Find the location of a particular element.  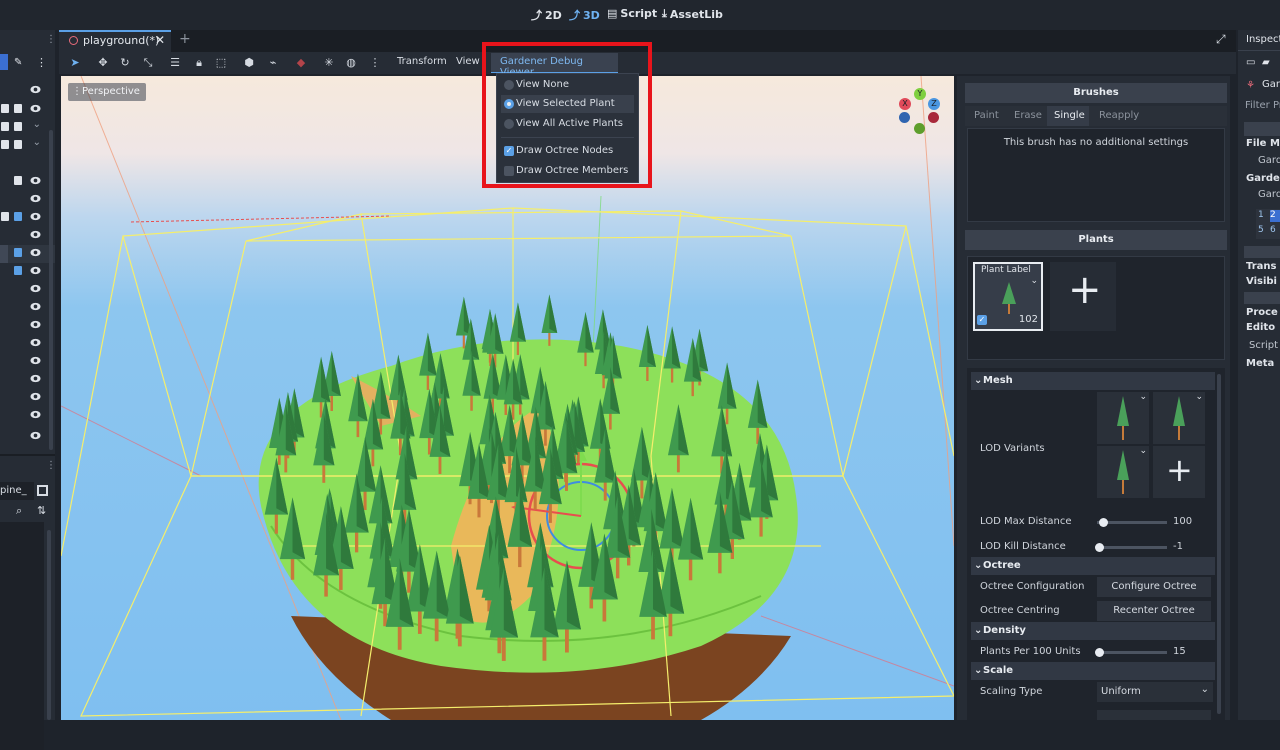

tab-paint: Paint is located at coordinates (986, 115).